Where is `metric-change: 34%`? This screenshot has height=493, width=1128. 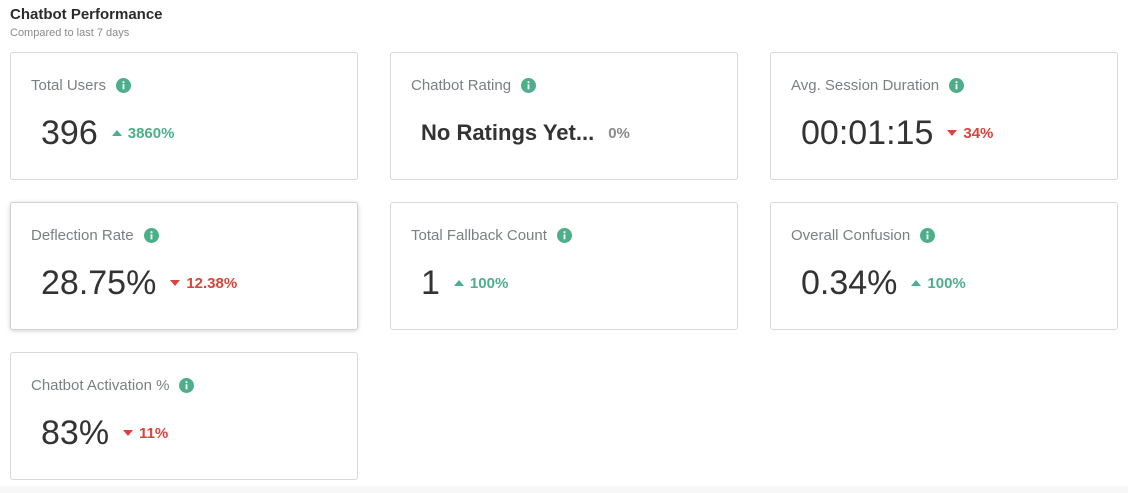
metric-change: 34% is located at coordinates (970, 133).